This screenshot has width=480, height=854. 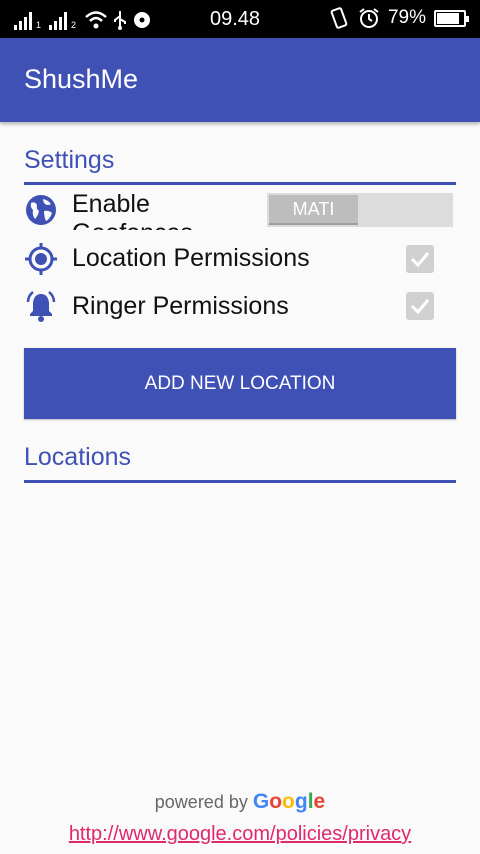 What do you see at coordinates (191, 258) in the screenshot?
I see `location-permissions-label: Location Permissions` at bounding box center [191, 258].